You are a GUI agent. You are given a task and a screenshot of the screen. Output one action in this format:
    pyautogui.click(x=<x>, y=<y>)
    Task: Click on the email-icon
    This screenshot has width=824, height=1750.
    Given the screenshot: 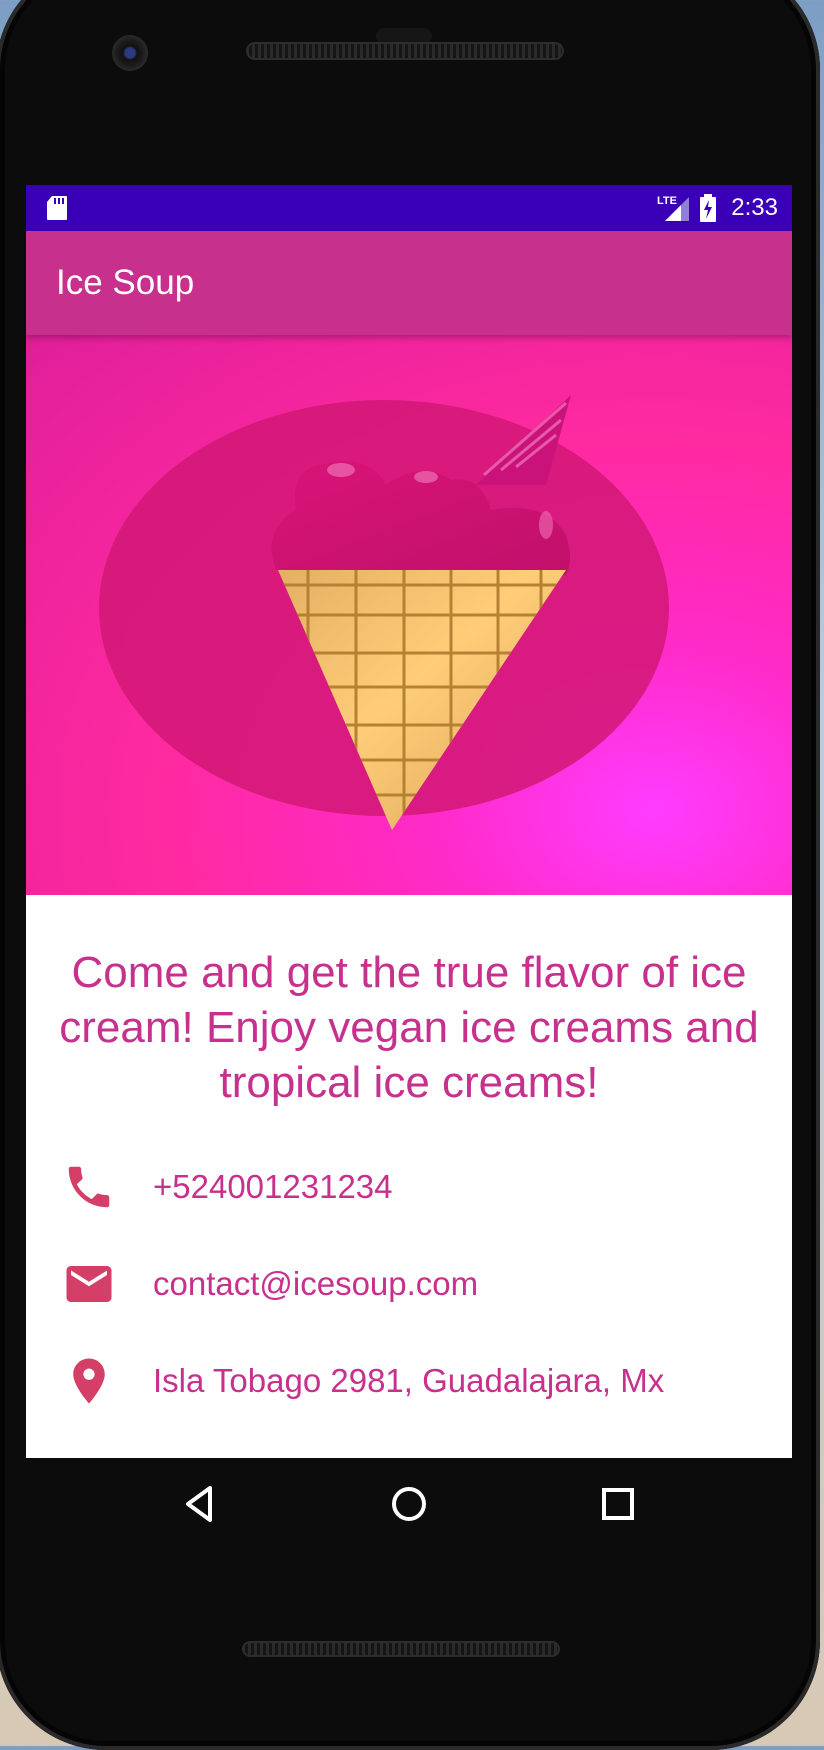 What is the action you would take?
    pyautogui.click(x=89, y=1284)
    